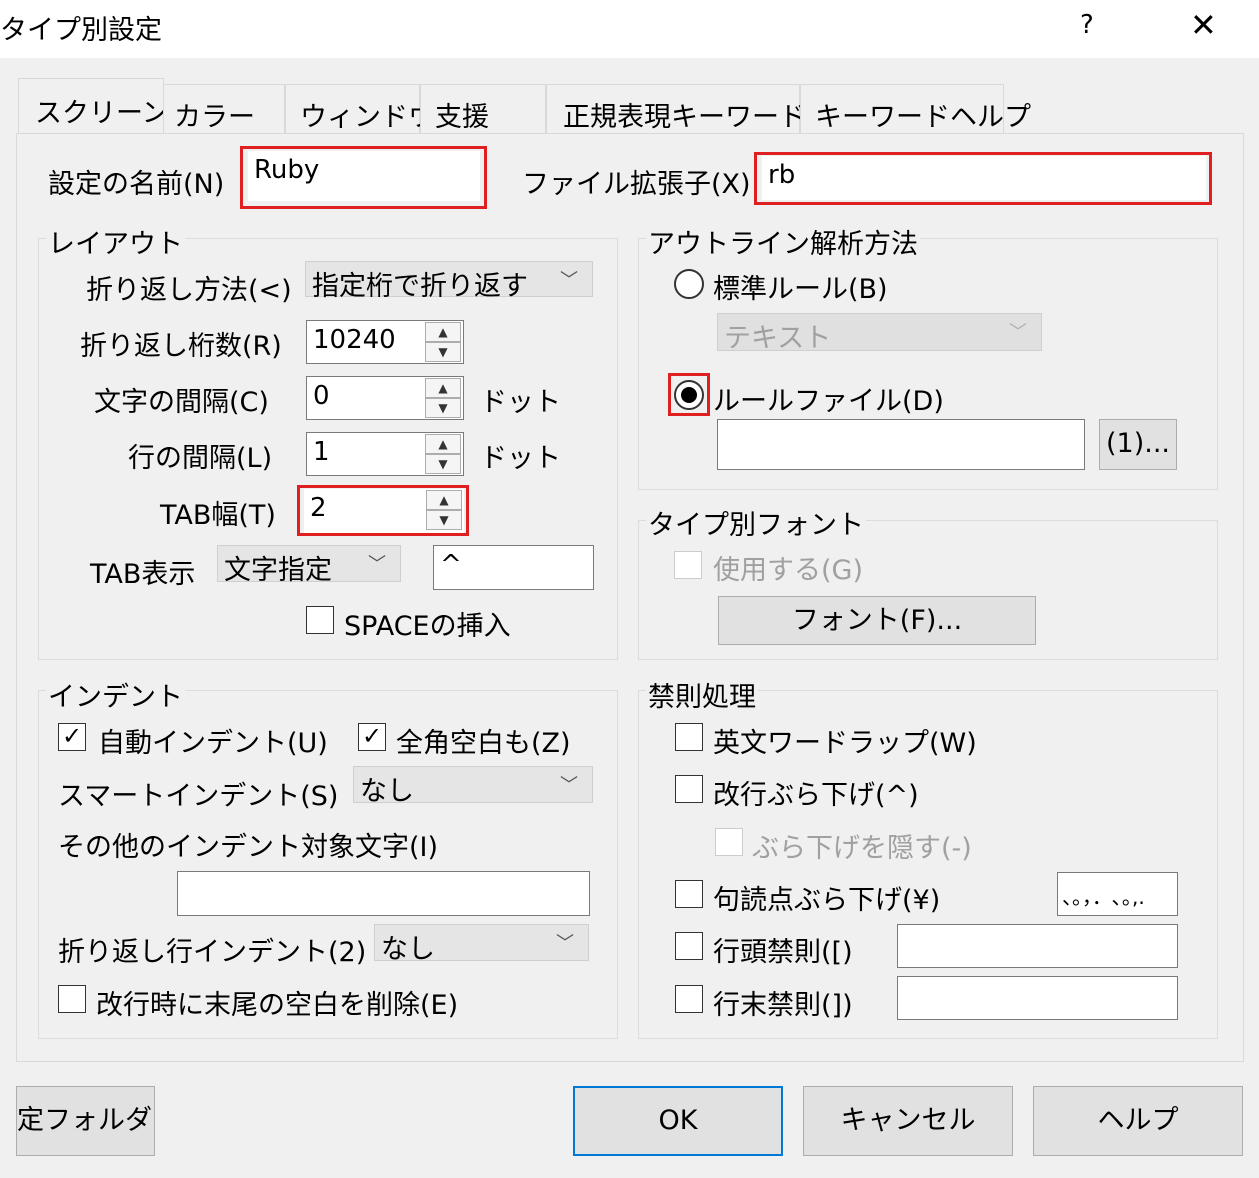  Describe the element at coordinates (678, 1121) in the screenshot. I see `ok-button: OK` at that location.